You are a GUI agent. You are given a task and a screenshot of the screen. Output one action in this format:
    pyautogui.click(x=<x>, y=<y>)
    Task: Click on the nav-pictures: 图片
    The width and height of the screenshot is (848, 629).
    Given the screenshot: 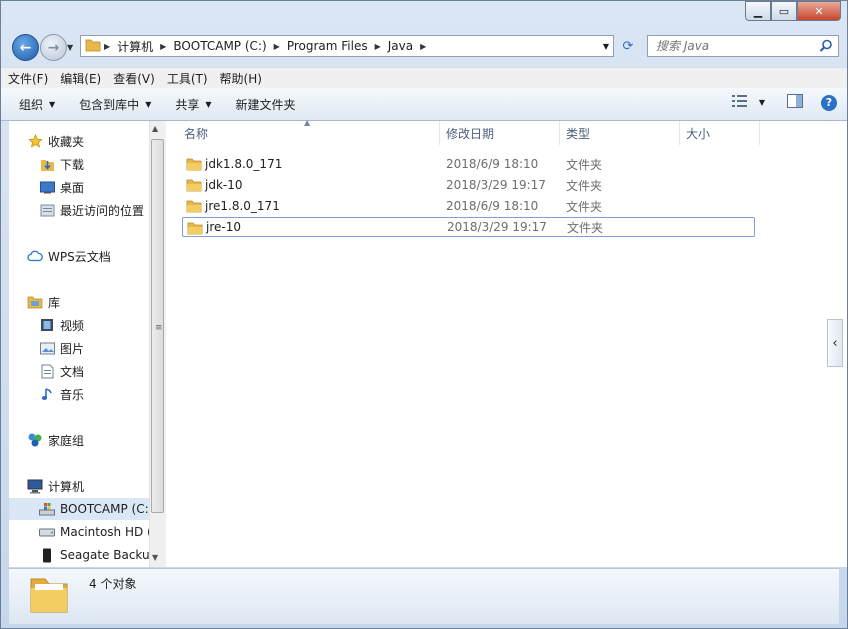 What is the action you would take?
    pyautogui.click(x=61, y=348)
    